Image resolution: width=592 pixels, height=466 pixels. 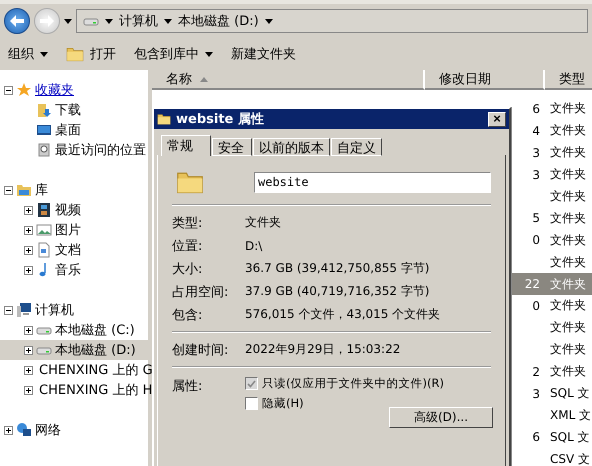 What do you see at coordinates (288, 80) in the screenshot?
I see `column-header: 名称` at bounding box center [288, 80].